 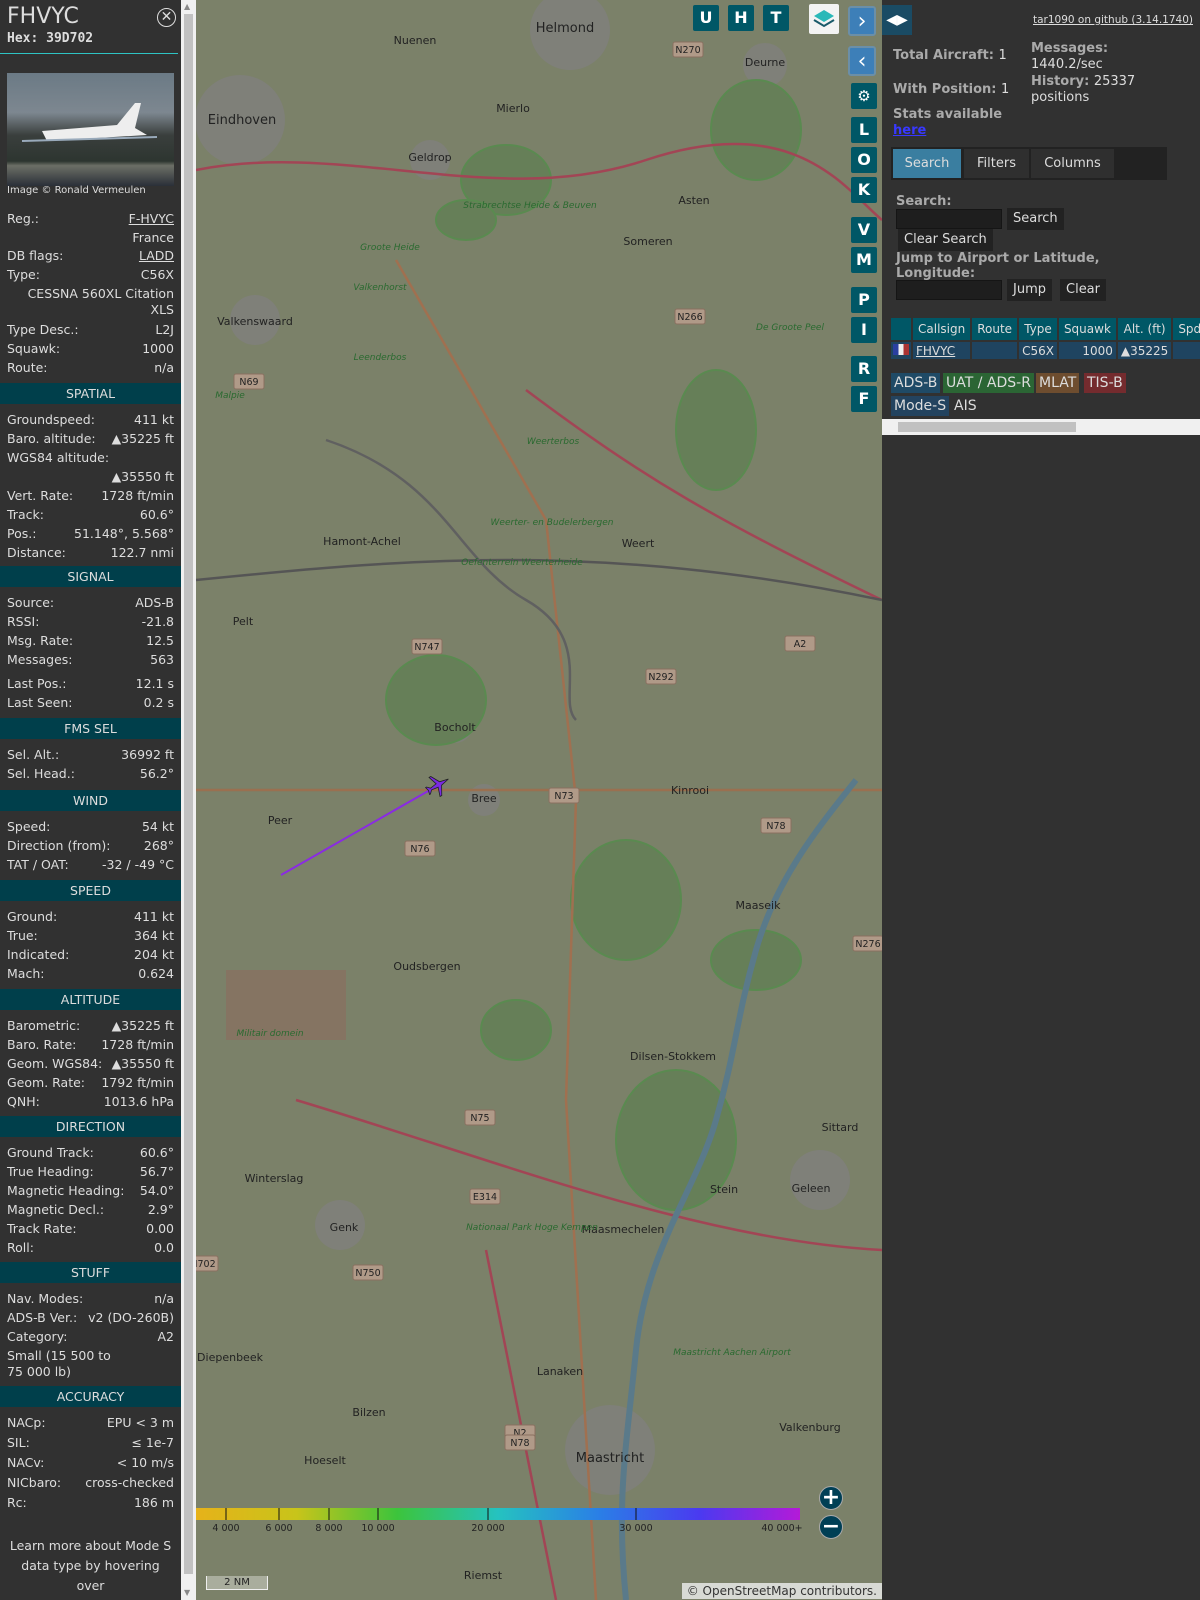 I want to click on section-header-direction: DIRECTION, so click(x=90, y=1126).